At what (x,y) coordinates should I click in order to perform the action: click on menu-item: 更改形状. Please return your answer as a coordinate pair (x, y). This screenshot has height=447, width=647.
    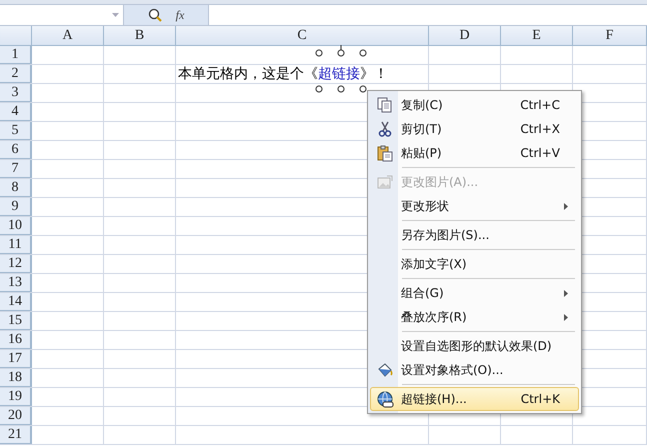
    Looking at the image, I should click on (474, 206).